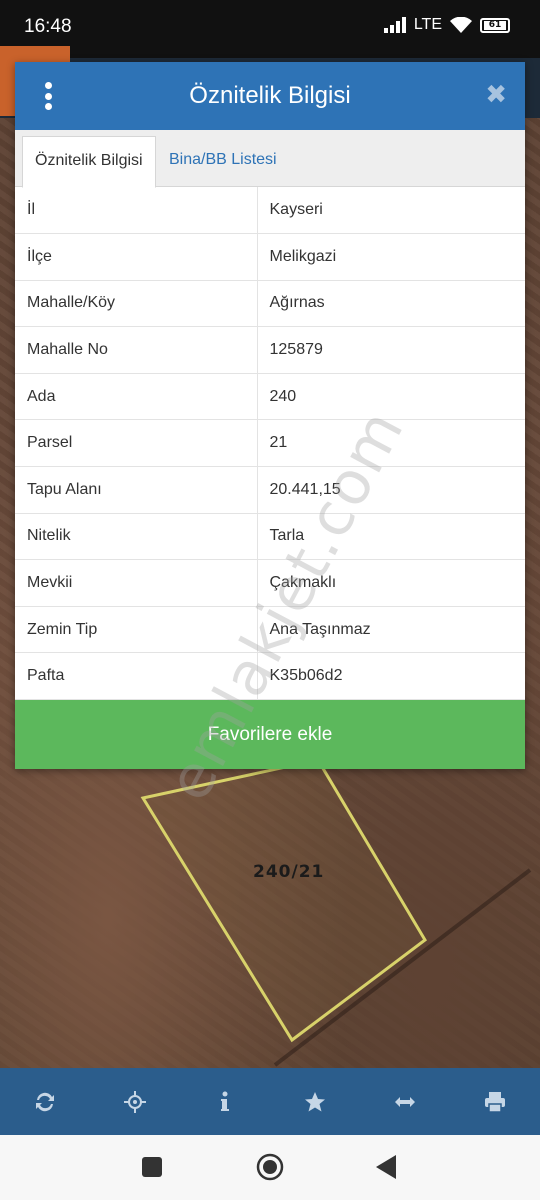  I want to click on dialog-header: Öznitelik Bilgisi ✖, so click(270, 96).